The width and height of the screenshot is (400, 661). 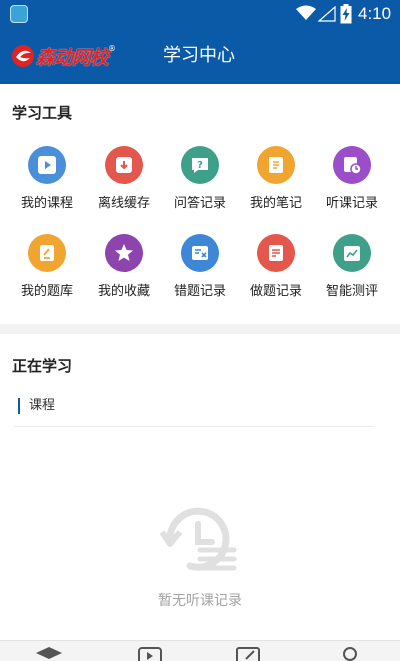 What do you see at coordinates (112, 48) in the screenshot?
I see `logo-registered-mark: ®` at bounding box center [112, 48].